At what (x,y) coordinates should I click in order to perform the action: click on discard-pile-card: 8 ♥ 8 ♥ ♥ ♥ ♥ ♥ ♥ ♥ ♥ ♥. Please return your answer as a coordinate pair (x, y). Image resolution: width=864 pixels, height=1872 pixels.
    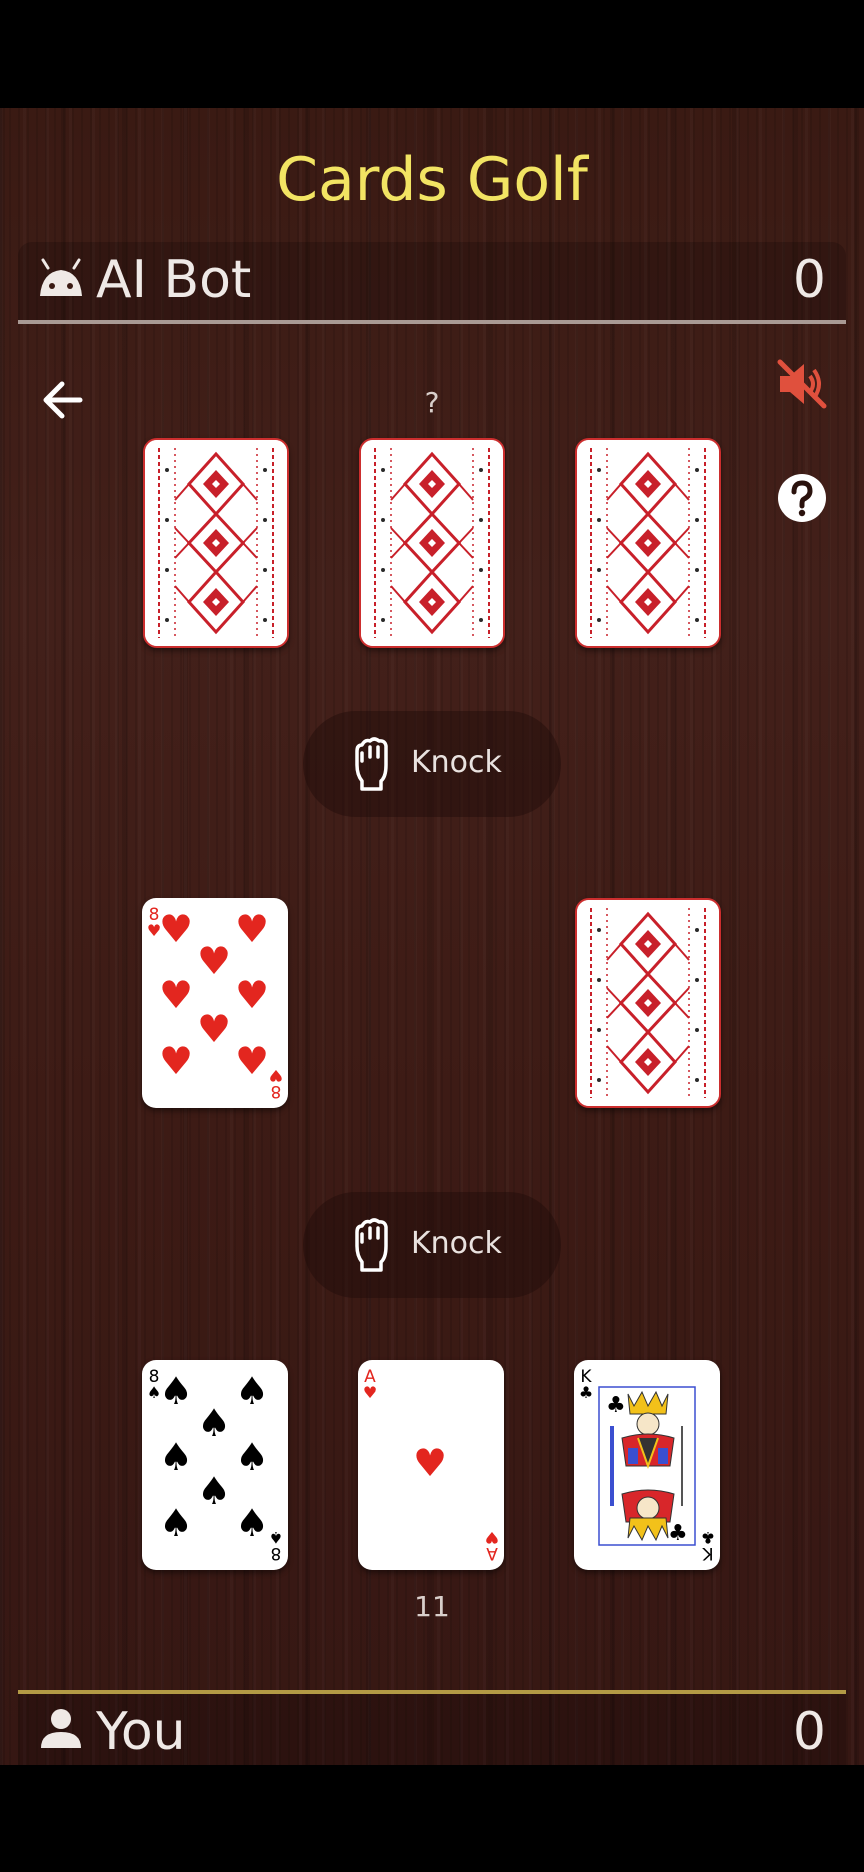
    Looking at the image, I should click on (215, 1003).